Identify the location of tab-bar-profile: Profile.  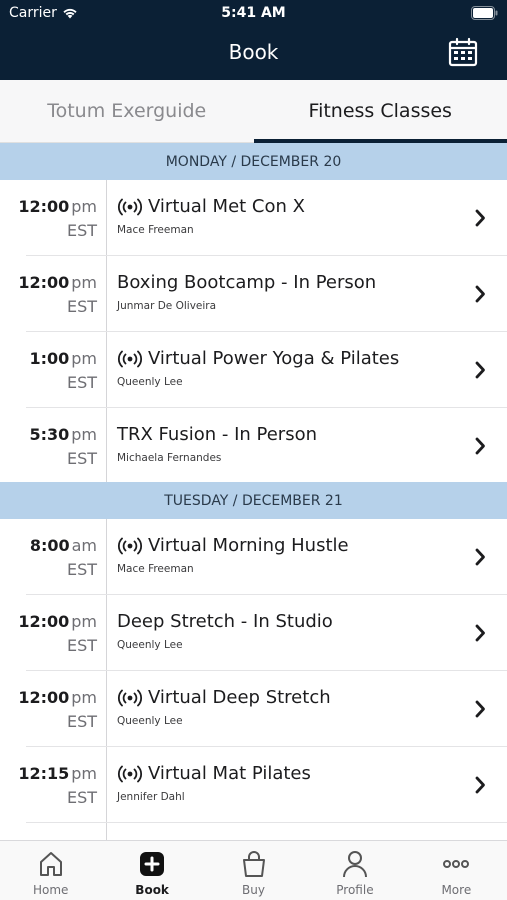
(354, 870).